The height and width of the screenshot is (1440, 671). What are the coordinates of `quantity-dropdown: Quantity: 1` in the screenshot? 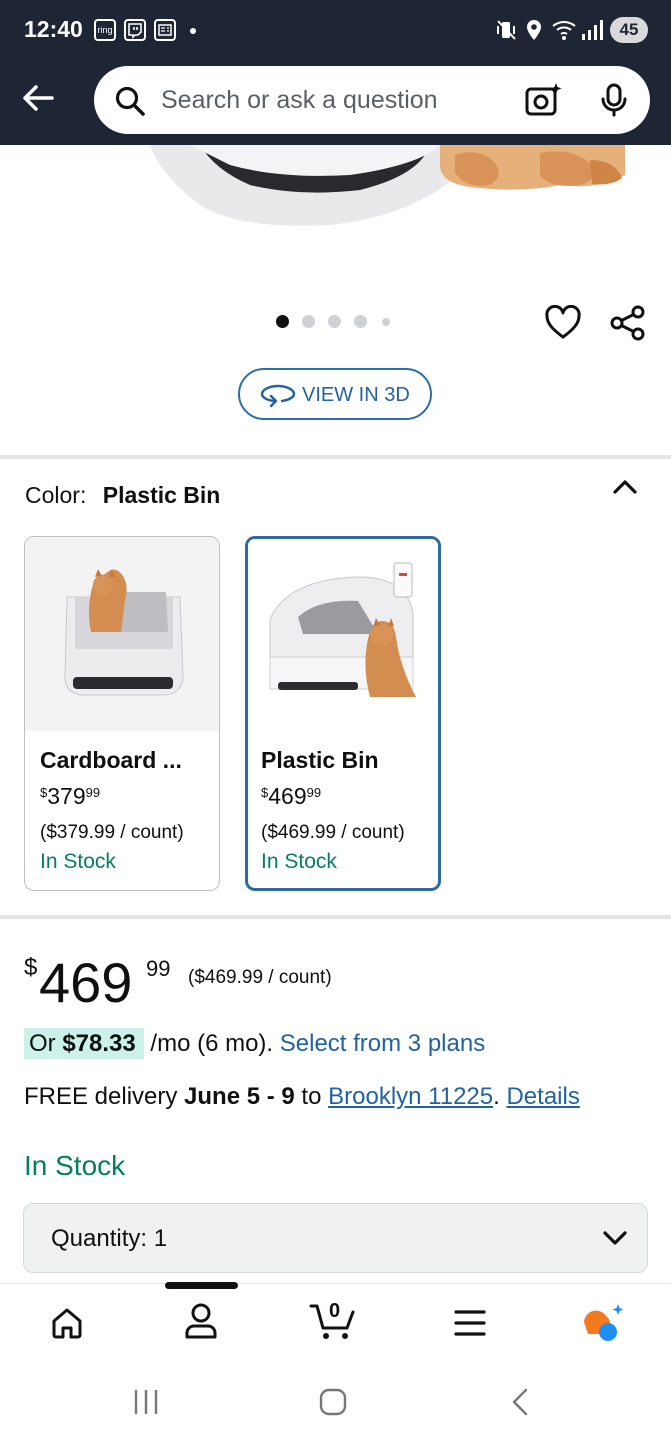 It's located at (335, 1238).